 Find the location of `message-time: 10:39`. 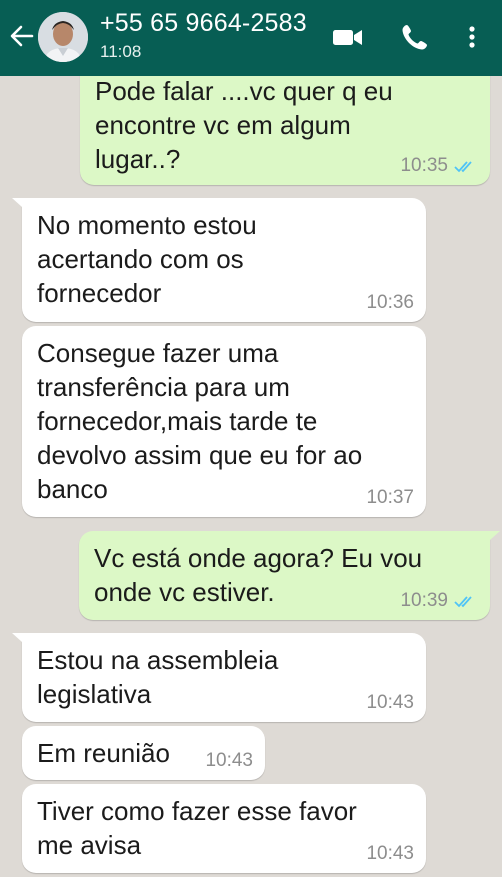

message-time: 10:39 is located at coordinates (424, 600).